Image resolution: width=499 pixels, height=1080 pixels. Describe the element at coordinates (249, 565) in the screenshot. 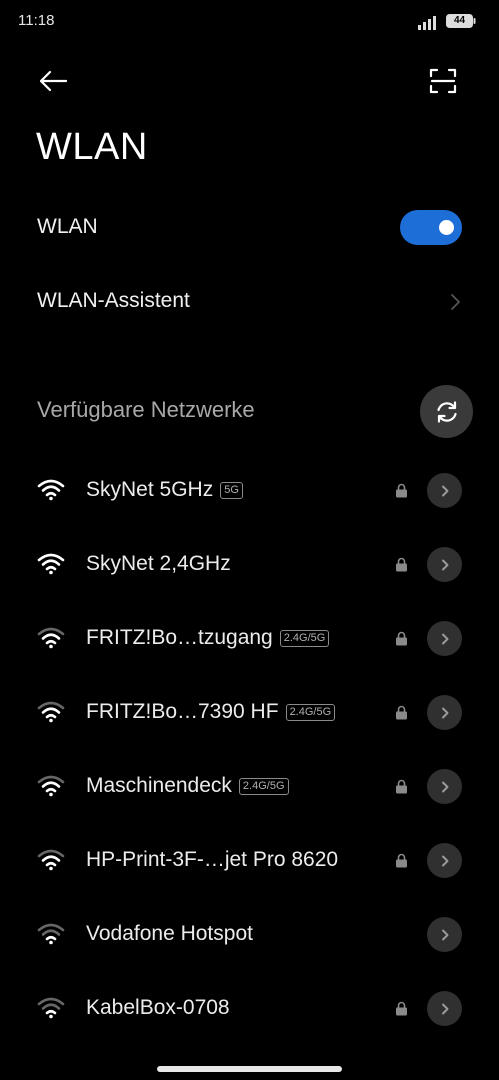

I see `network-item: SkyNet 2,4GHz` at that location.